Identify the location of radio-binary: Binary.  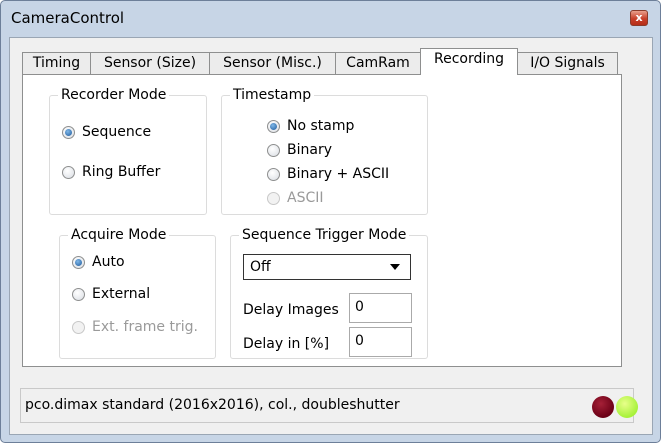
(299, 150).